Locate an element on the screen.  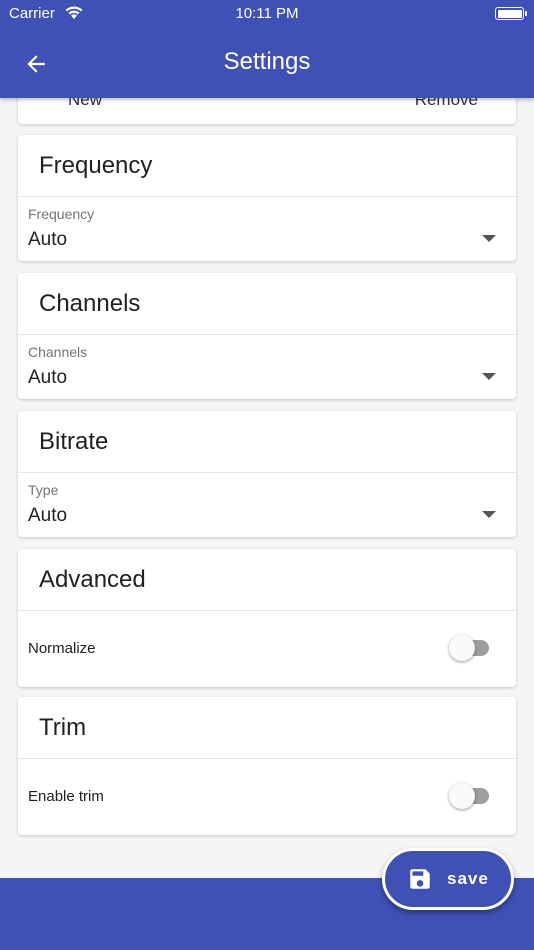
frequency-card: Frequency Frequency Auto is located at coordinates (267, 198).